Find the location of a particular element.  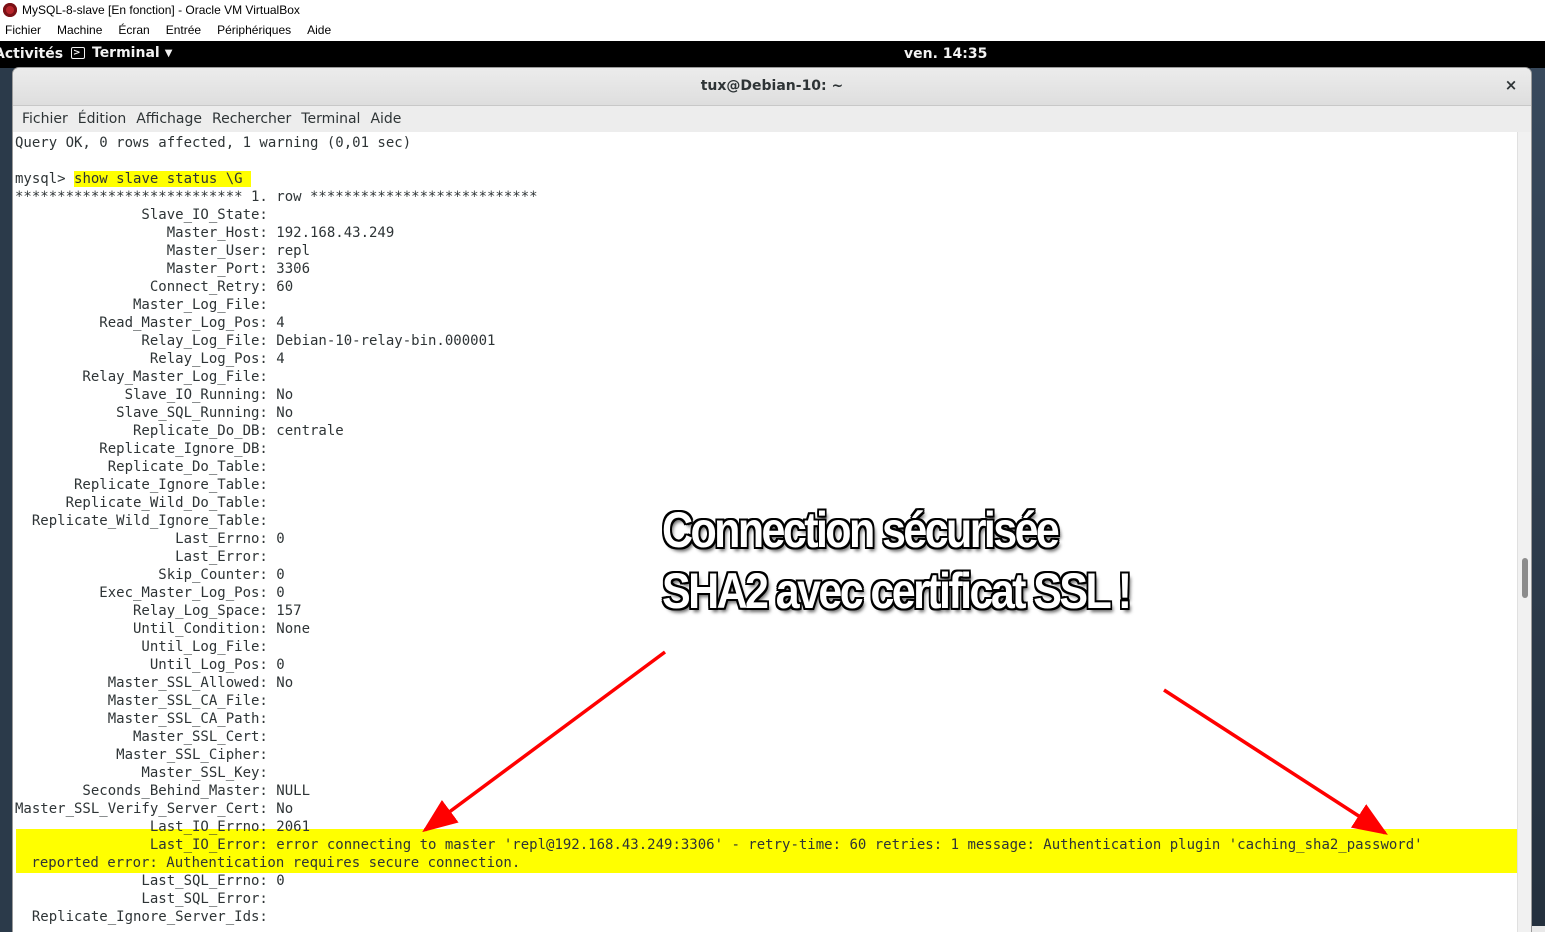

terminal-line: Last_IO_Errno: 2061 is located at coordinates (163, 827).